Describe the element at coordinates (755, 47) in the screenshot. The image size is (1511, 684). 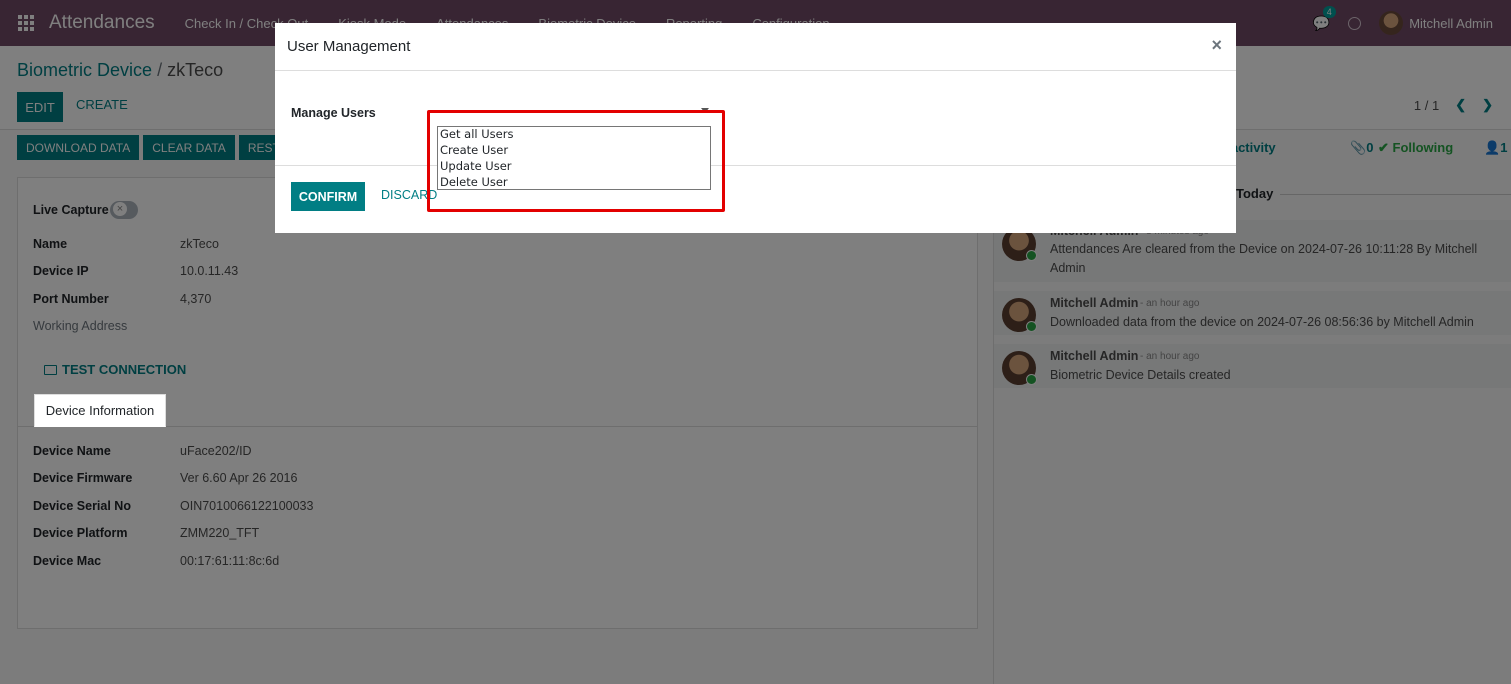
I see `modal-header: User Management ×` at that location.